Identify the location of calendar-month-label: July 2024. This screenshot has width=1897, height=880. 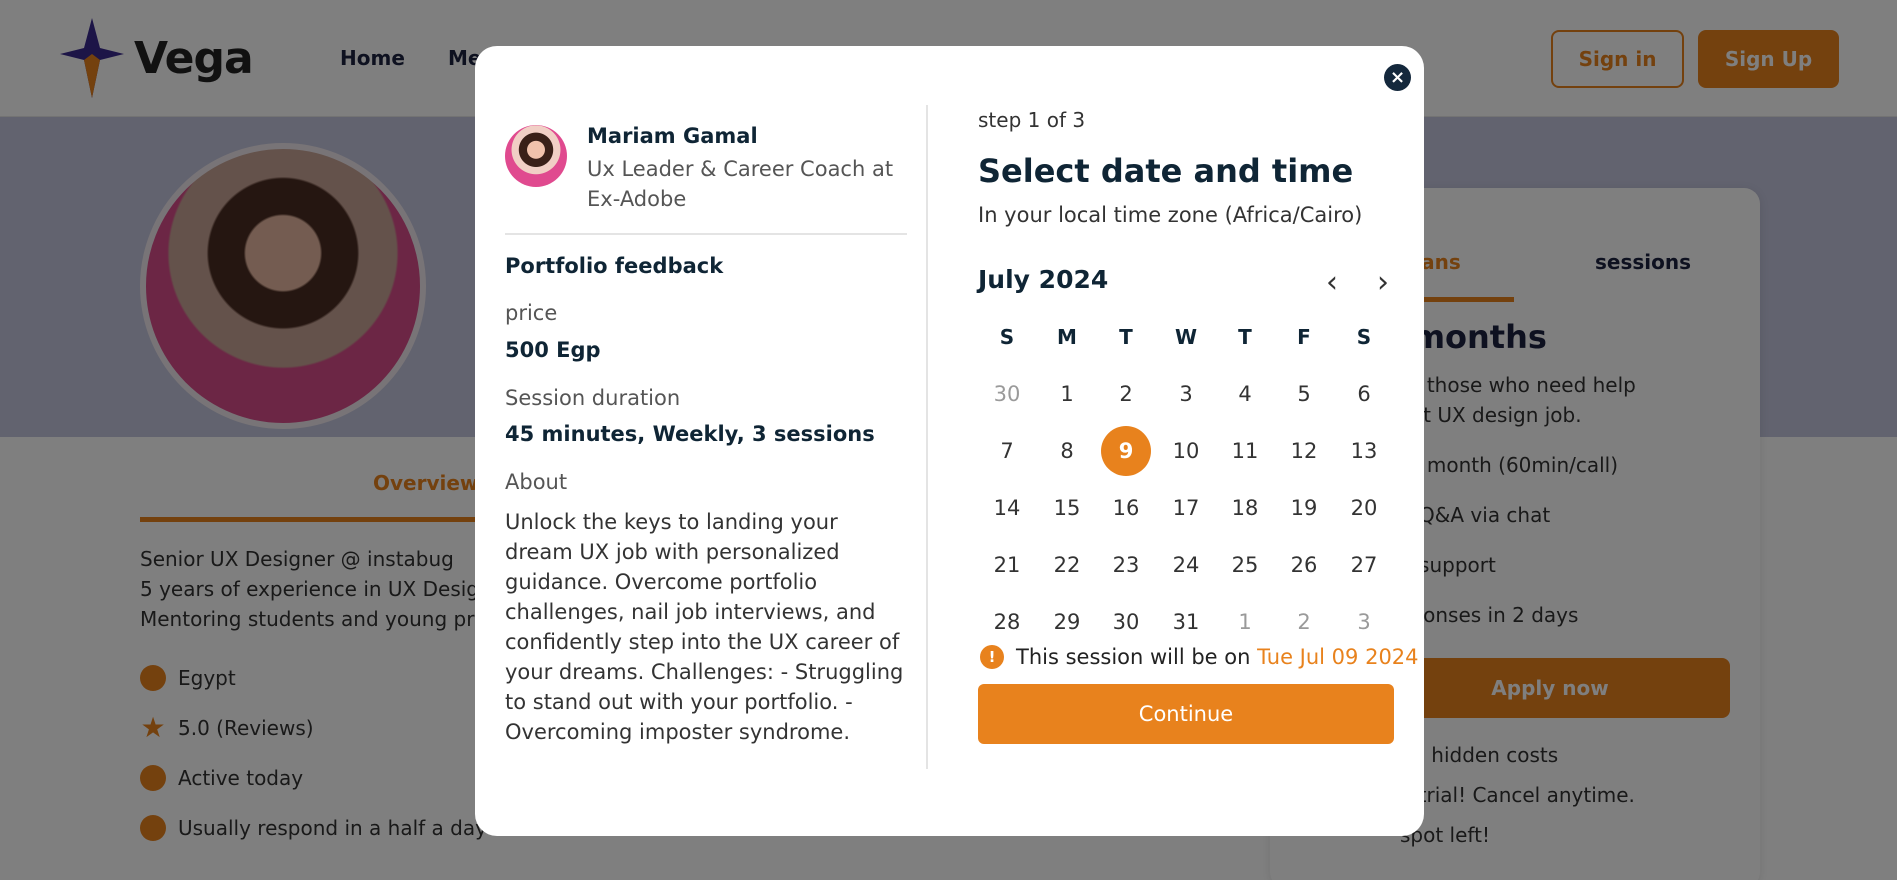
(1043, 279).